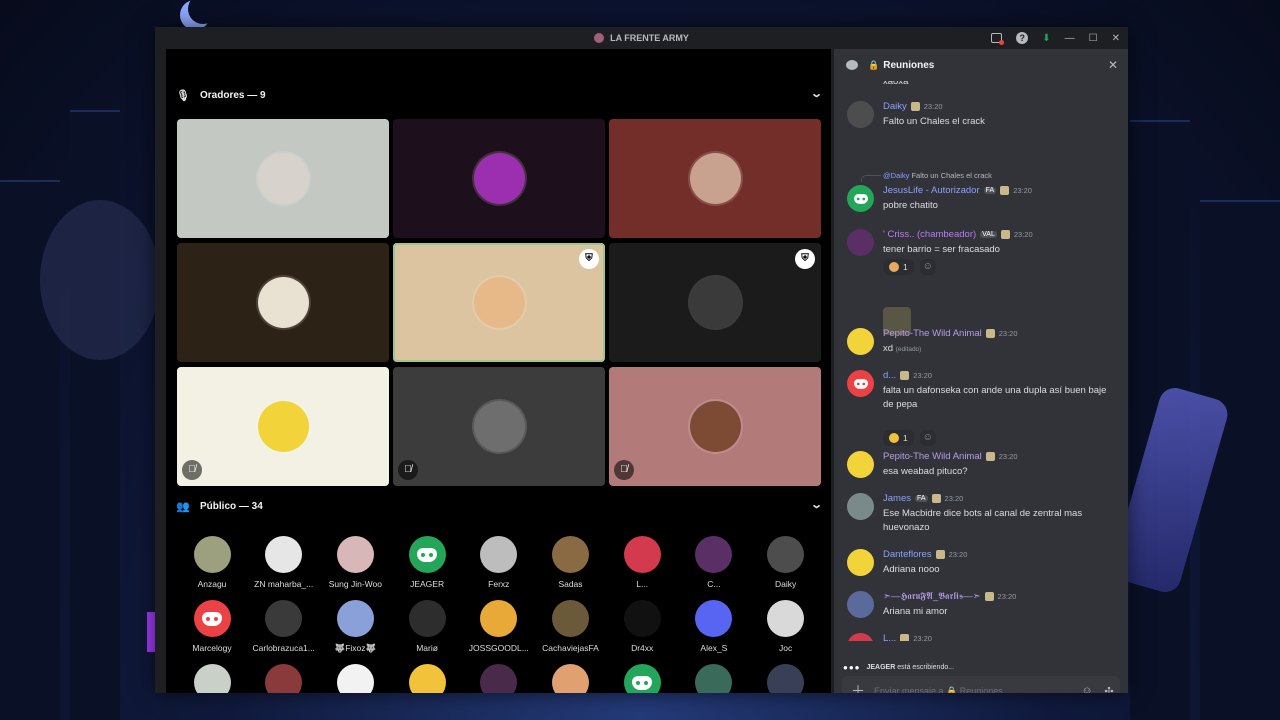  I want to click on username: Daiky, so click(895, 106).